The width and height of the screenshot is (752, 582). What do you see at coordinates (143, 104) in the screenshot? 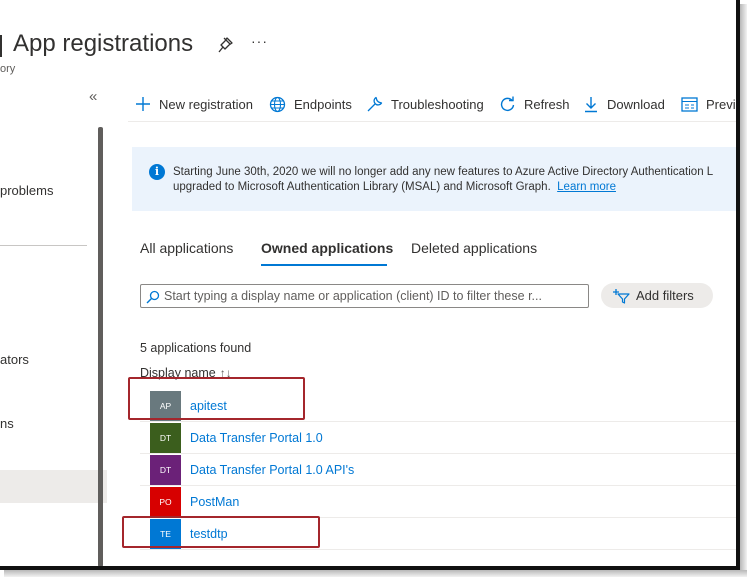
I see `plus-icon` at bounding box center [143, 104].